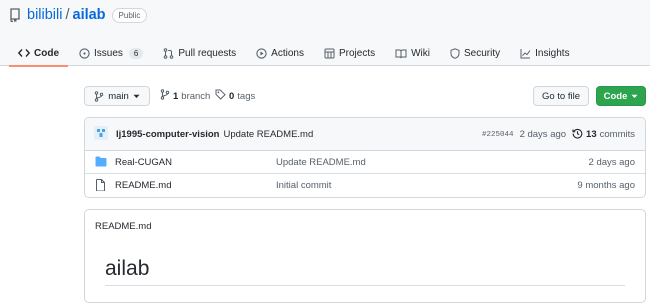  I want to click on file-commit-message: Initial commit, so click(303, 185).